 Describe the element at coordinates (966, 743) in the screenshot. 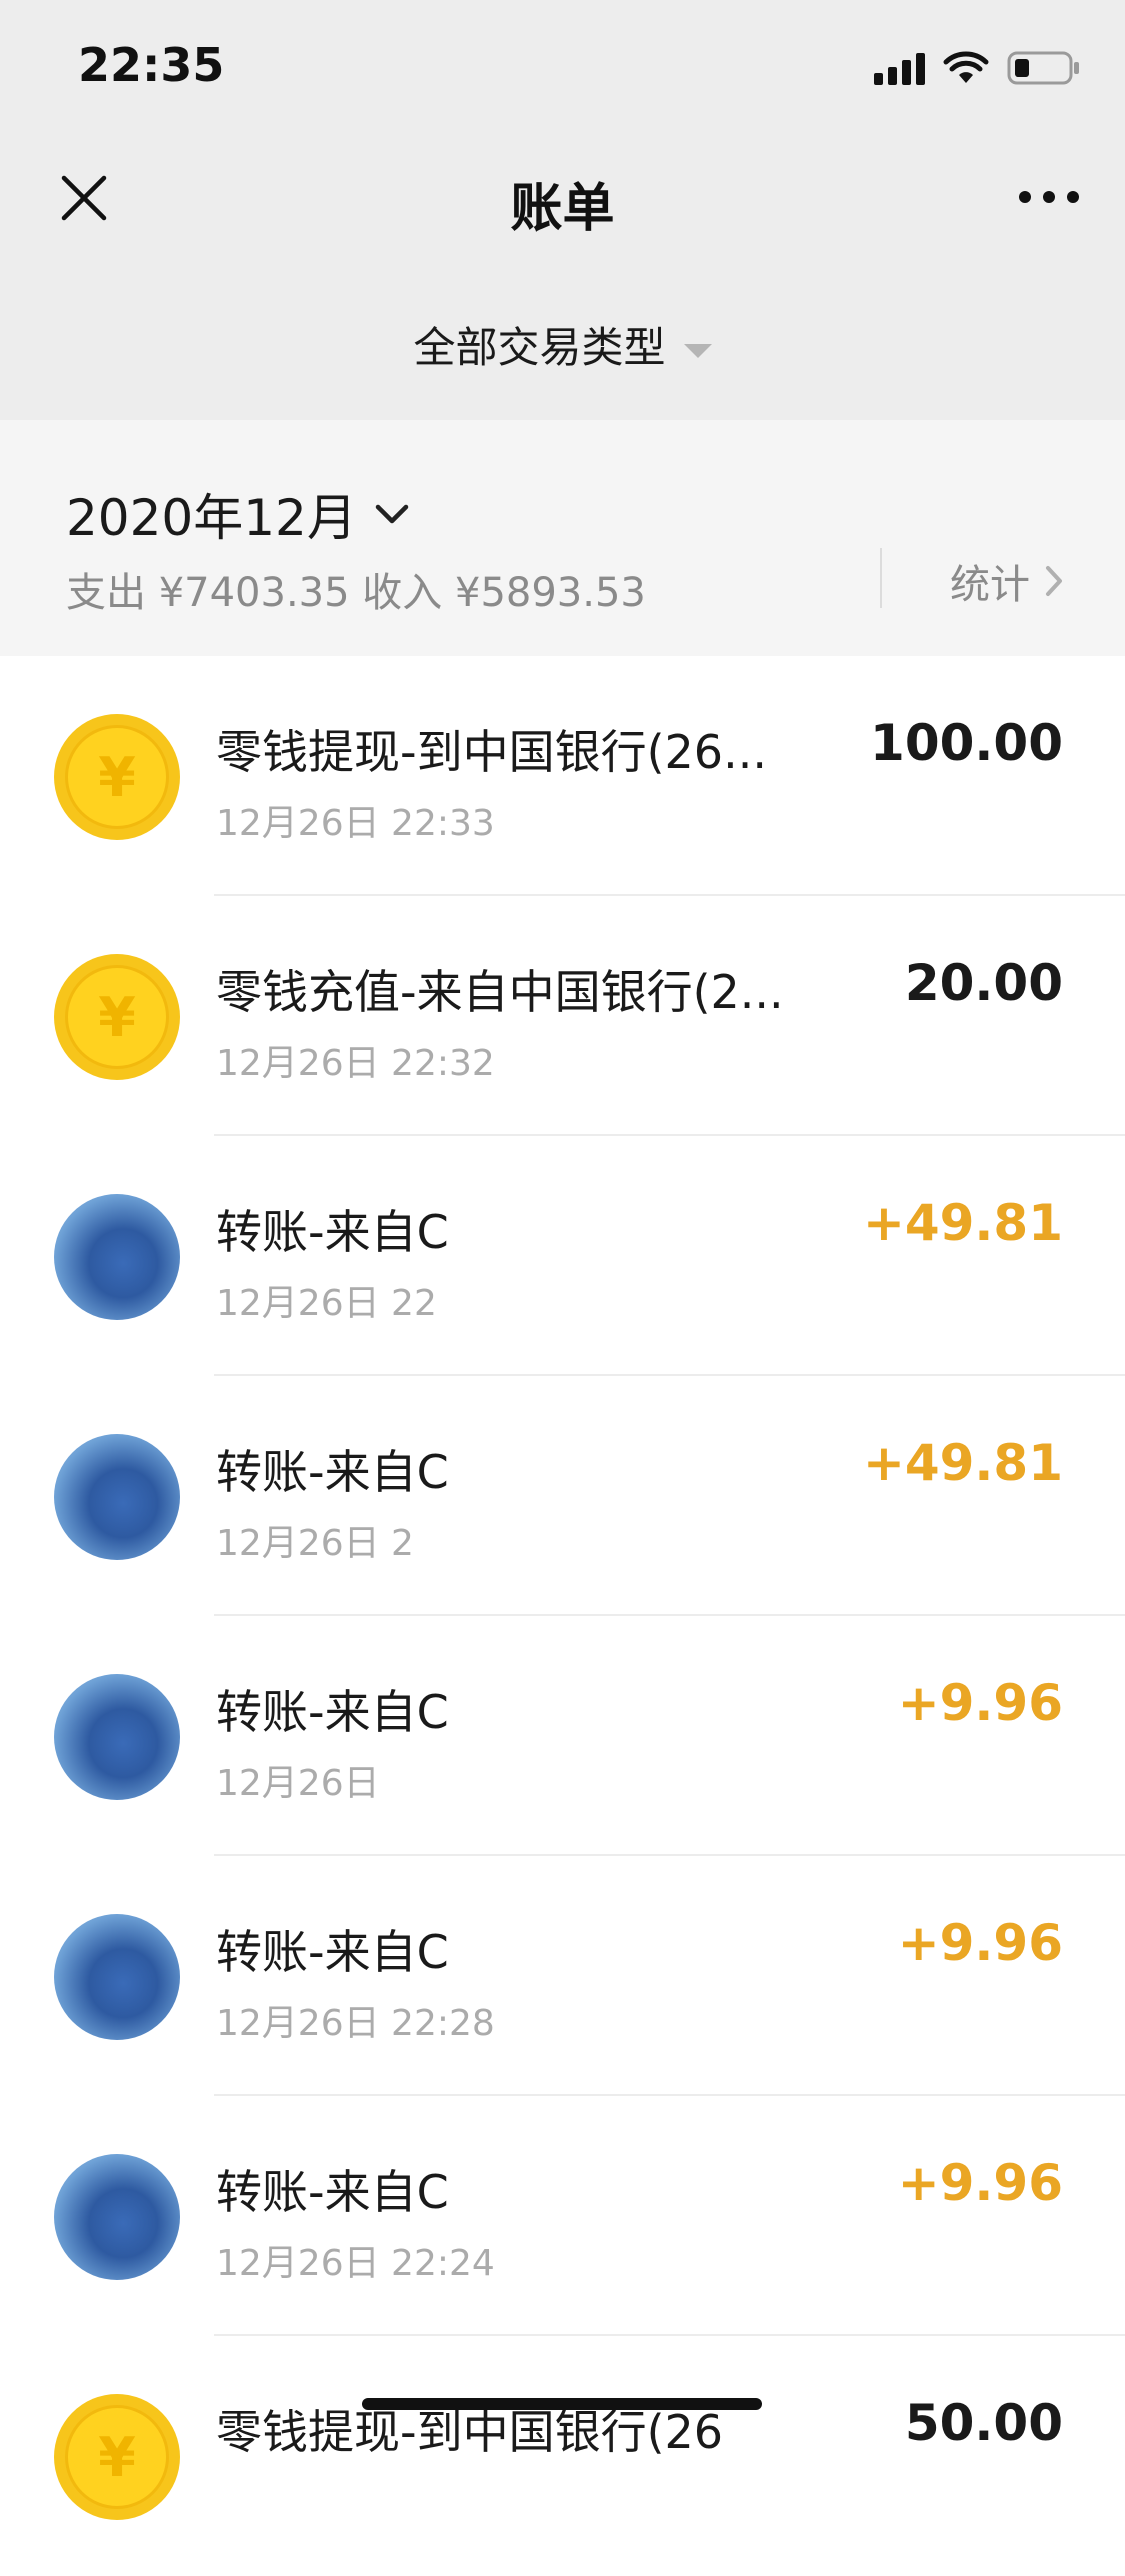

I see `transaction-amount: 100.00` at that location.